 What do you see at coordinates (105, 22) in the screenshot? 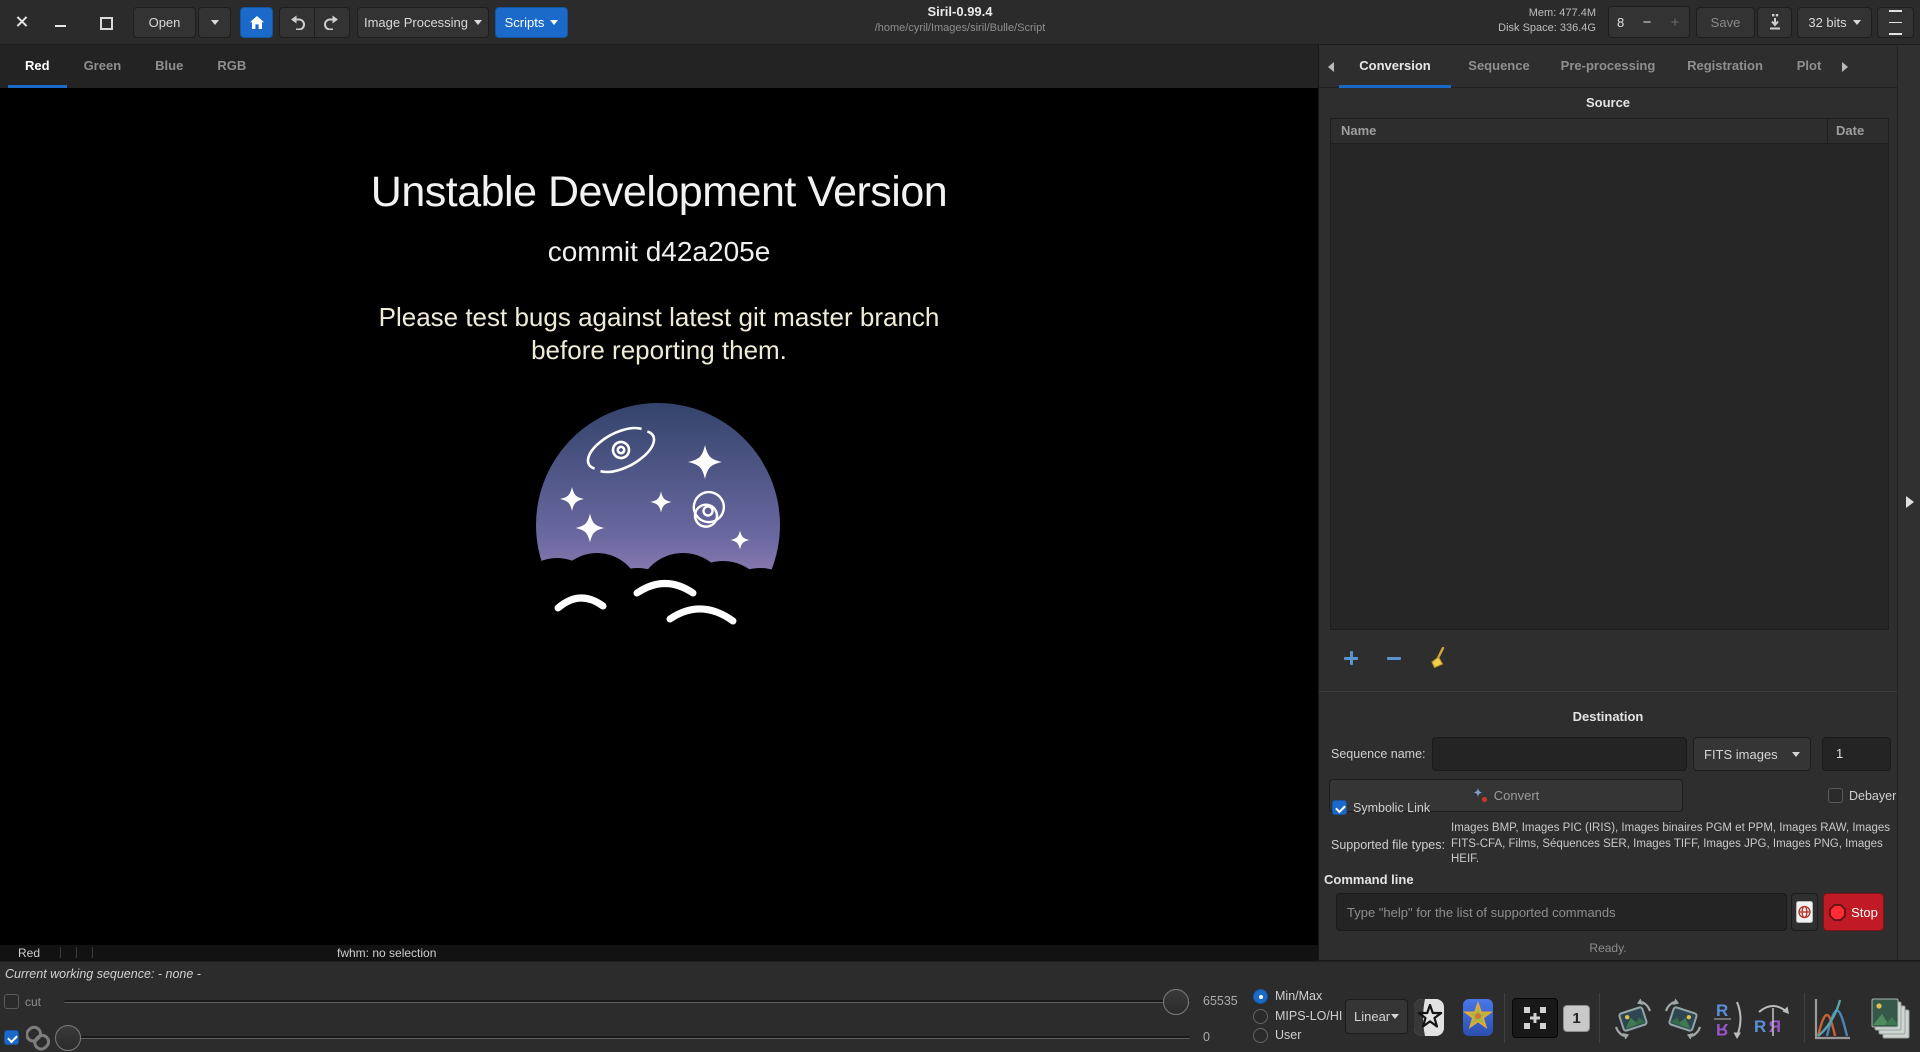
I see `maximize-icon` at bounding box center [105, 22].